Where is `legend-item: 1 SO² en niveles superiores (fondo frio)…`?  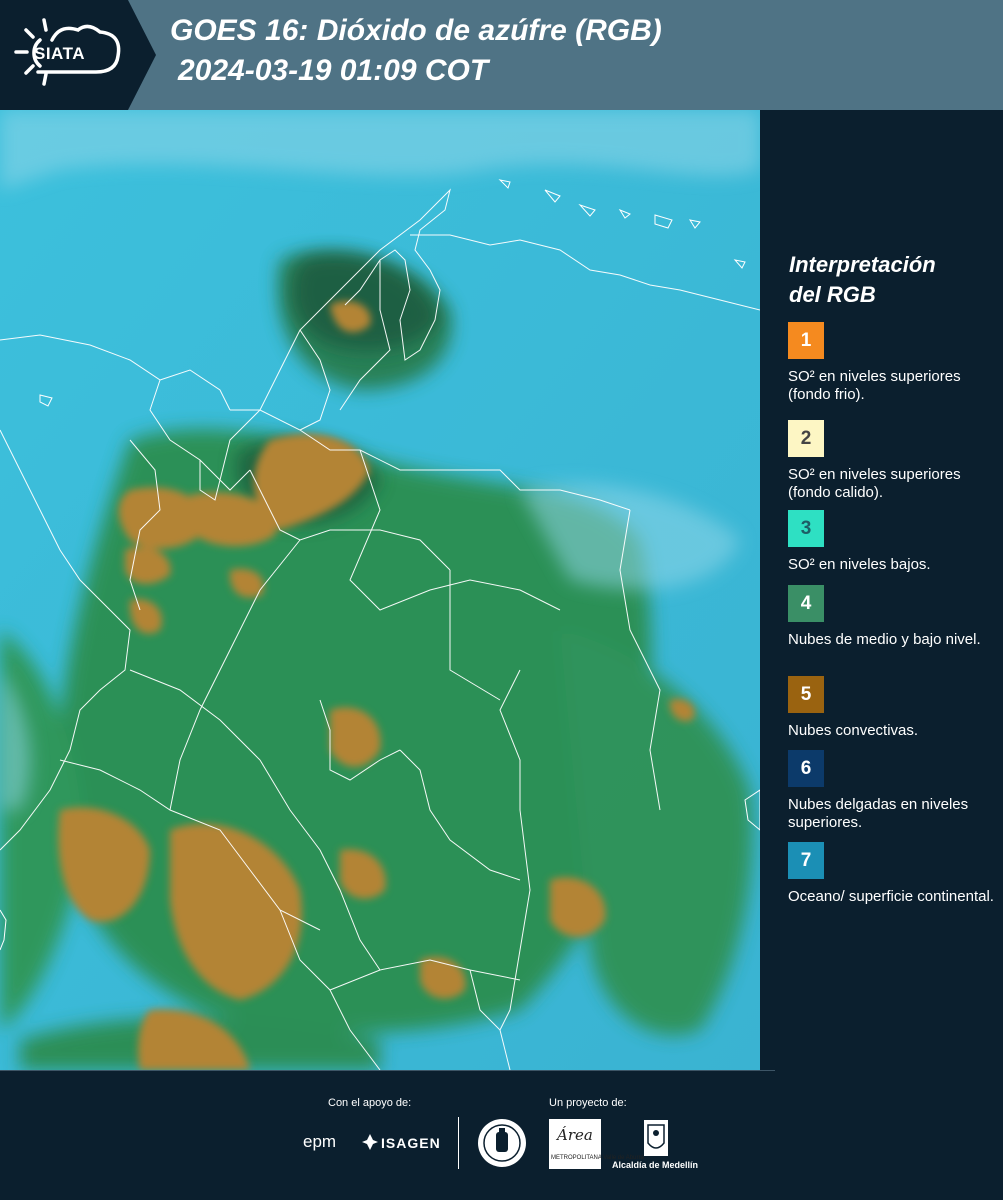
legend-item: 1 SO² en niveles superiores (fondo frio)… is located at coordinates (893, 363).